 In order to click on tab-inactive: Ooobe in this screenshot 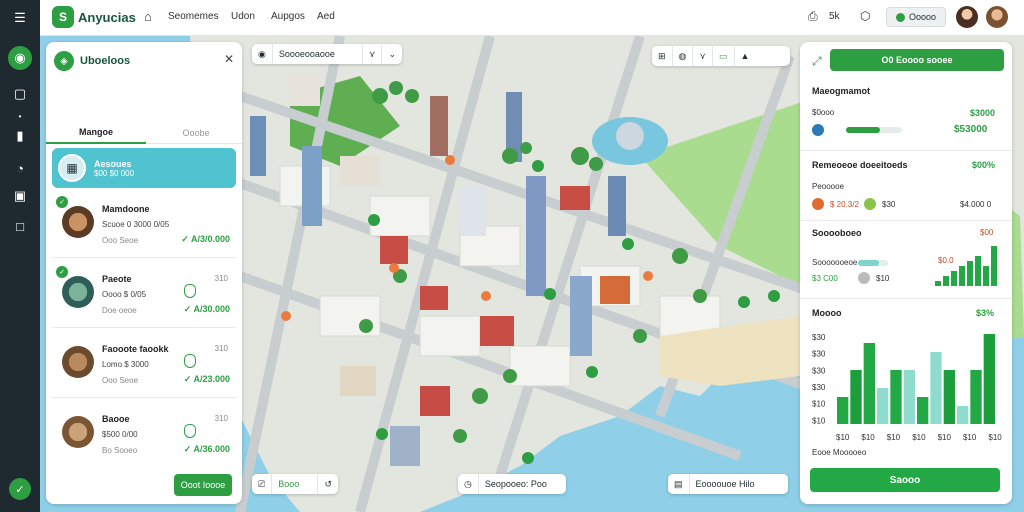, I will do `click(196, 133)`.